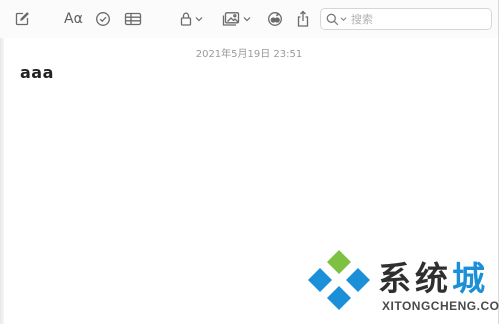 The width and height of the screenshot is (500, 324). What do you see at coordinates (358, 280) in the screenshot?
I see `watermark-logo-blue-diamond-right` at bounding box center [358, 280].